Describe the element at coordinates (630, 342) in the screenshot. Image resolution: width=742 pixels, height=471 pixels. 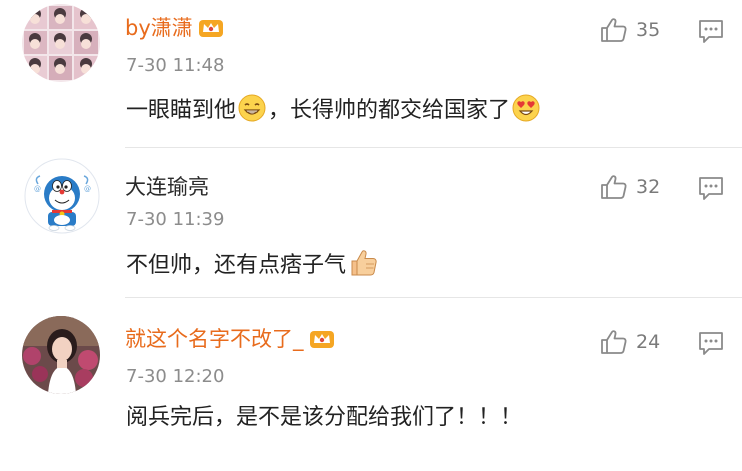
I see `like-button: 24` at that location.